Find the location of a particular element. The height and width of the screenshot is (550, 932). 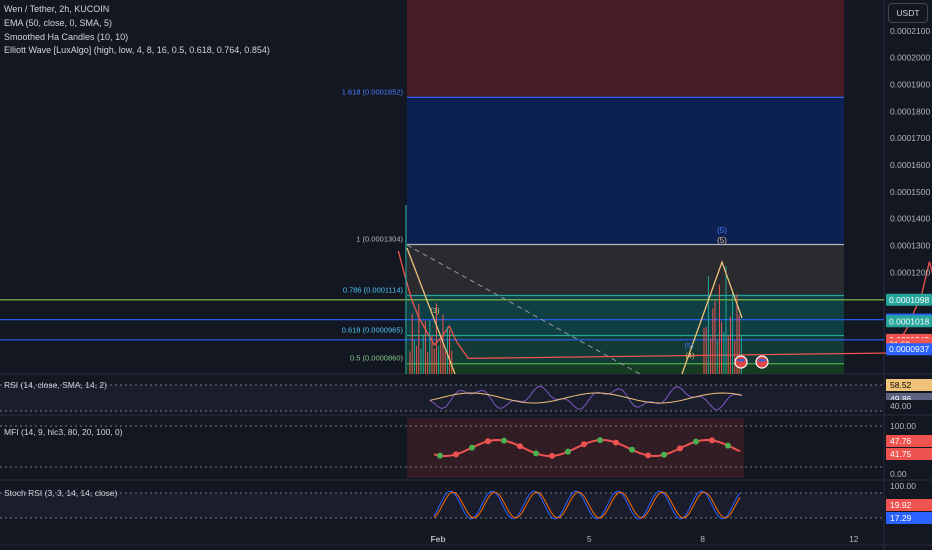

currency-button: USDT is located at coordinates (908, 13).